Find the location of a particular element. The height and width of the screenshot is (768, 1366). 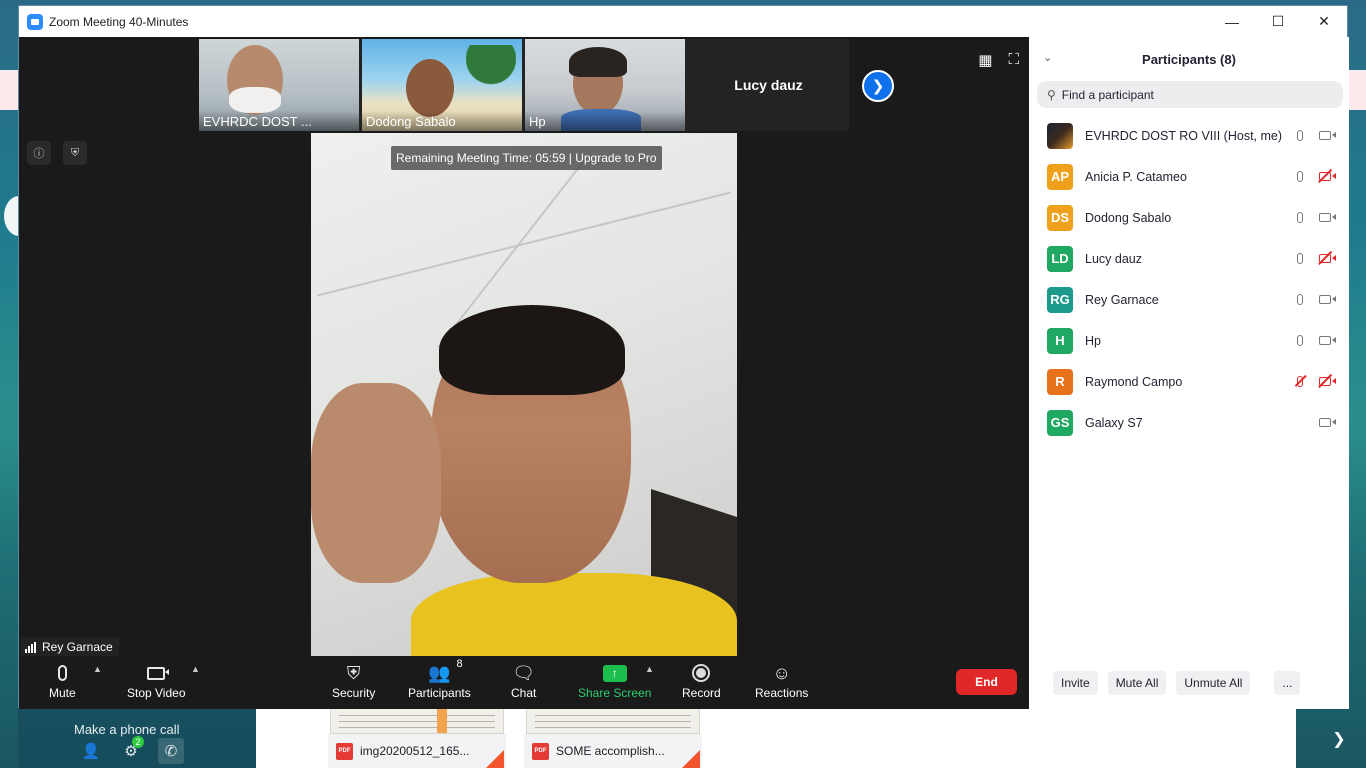

participant-row: RG Rey Garnace is located at coordinates (1189, 299).